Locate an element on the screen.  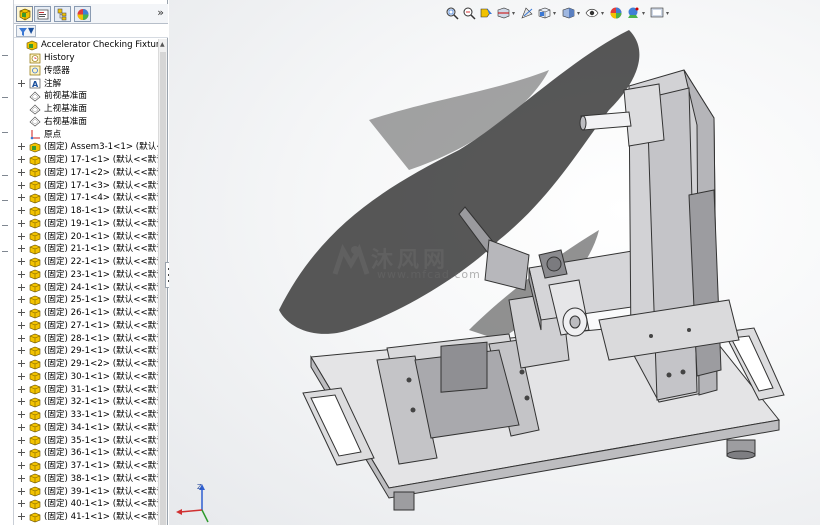
coordinate-triad: Z is located at coordinates (192, 502).